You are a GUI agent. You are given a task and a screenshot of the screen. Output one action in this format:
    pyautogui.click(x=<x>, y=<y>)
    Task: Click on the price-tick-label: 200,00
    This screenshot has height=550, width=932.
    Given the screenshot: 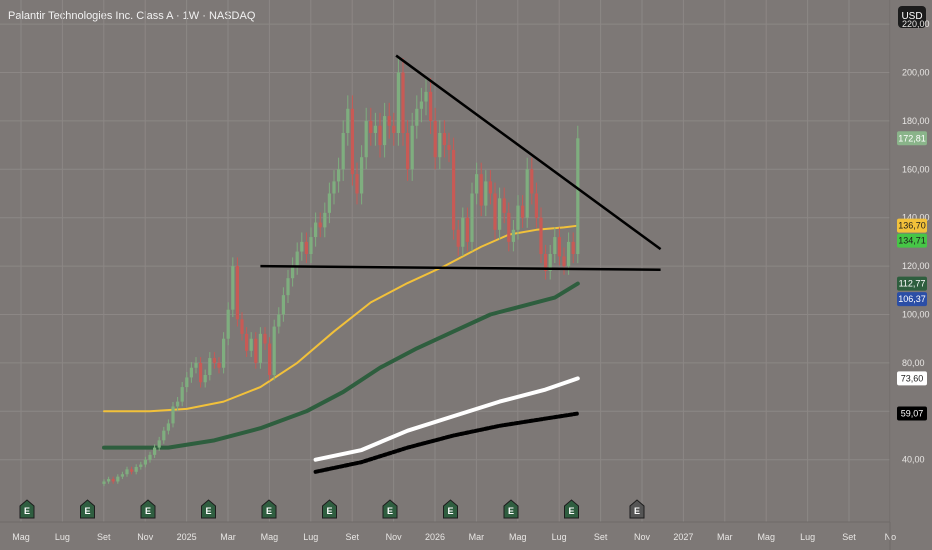 What is the action you would take?
    pyautogui.click(x=916, y=73)
    